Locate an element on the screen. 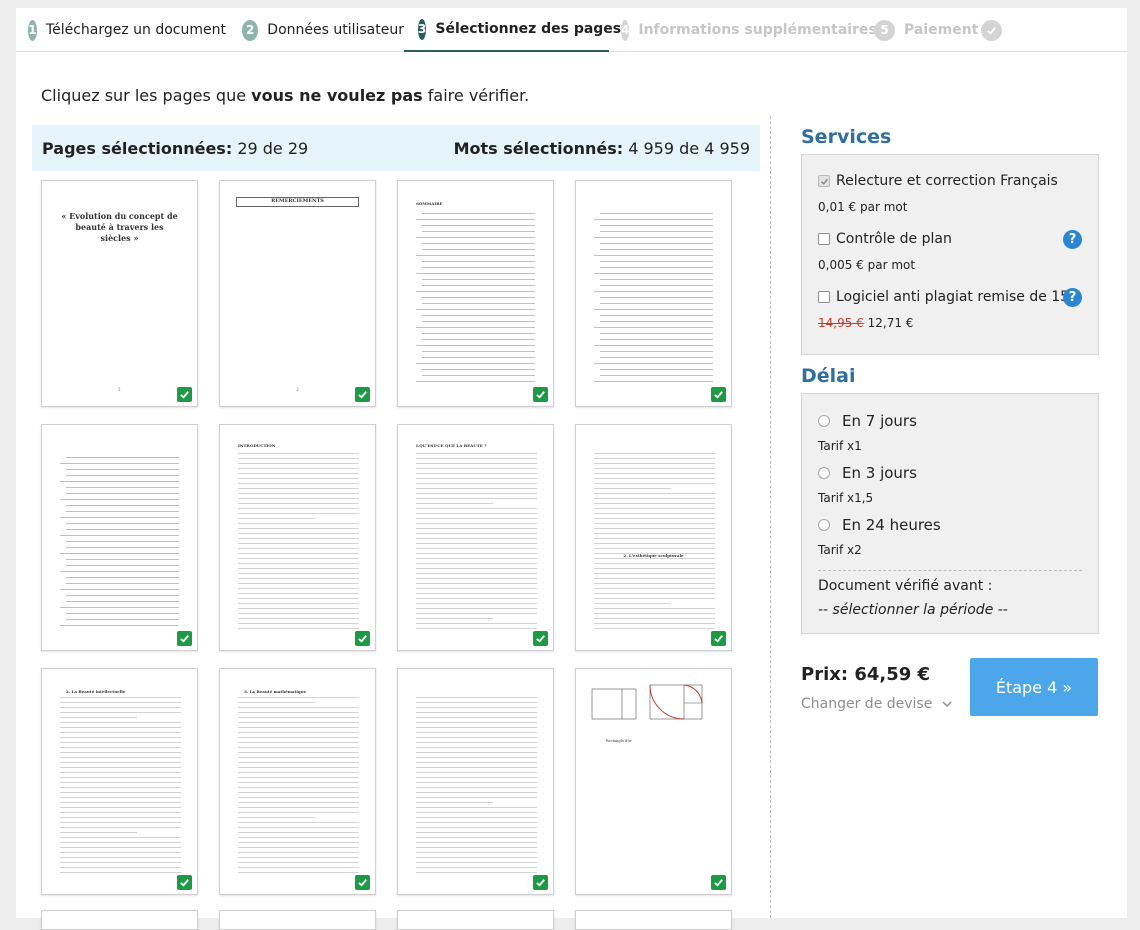  service-option-plagiarism: Logiciel anti plagiat remise de 15% is located at coordinates (950, 297).